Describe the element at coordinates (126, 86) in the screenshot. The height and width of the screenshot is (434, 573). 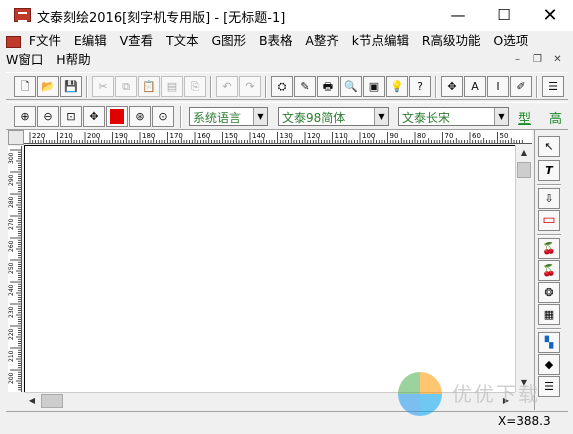
I see `copy-icon: ⧉` at that location.